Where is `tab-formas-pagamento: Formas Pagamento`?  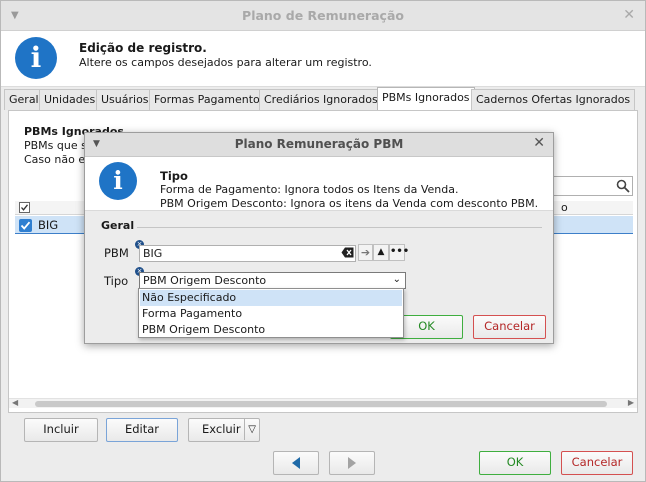
tab-formas-pagamento: Formas Pagamento is located at coordinates (207, 99).